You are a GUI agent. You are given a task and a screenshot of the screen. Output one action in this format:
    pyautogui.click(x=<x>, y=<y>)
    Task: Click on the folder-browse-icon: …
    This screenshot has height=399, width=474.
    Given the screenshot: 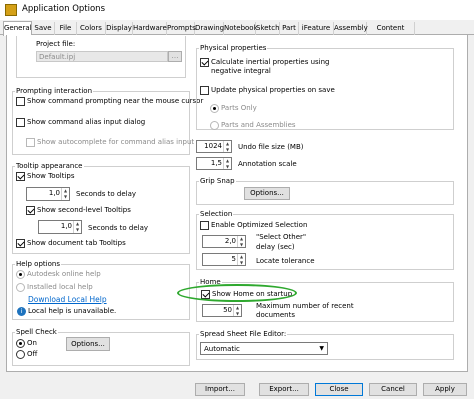 What is the action you would take?
    pyautogui.click(x=175, y=56)
    